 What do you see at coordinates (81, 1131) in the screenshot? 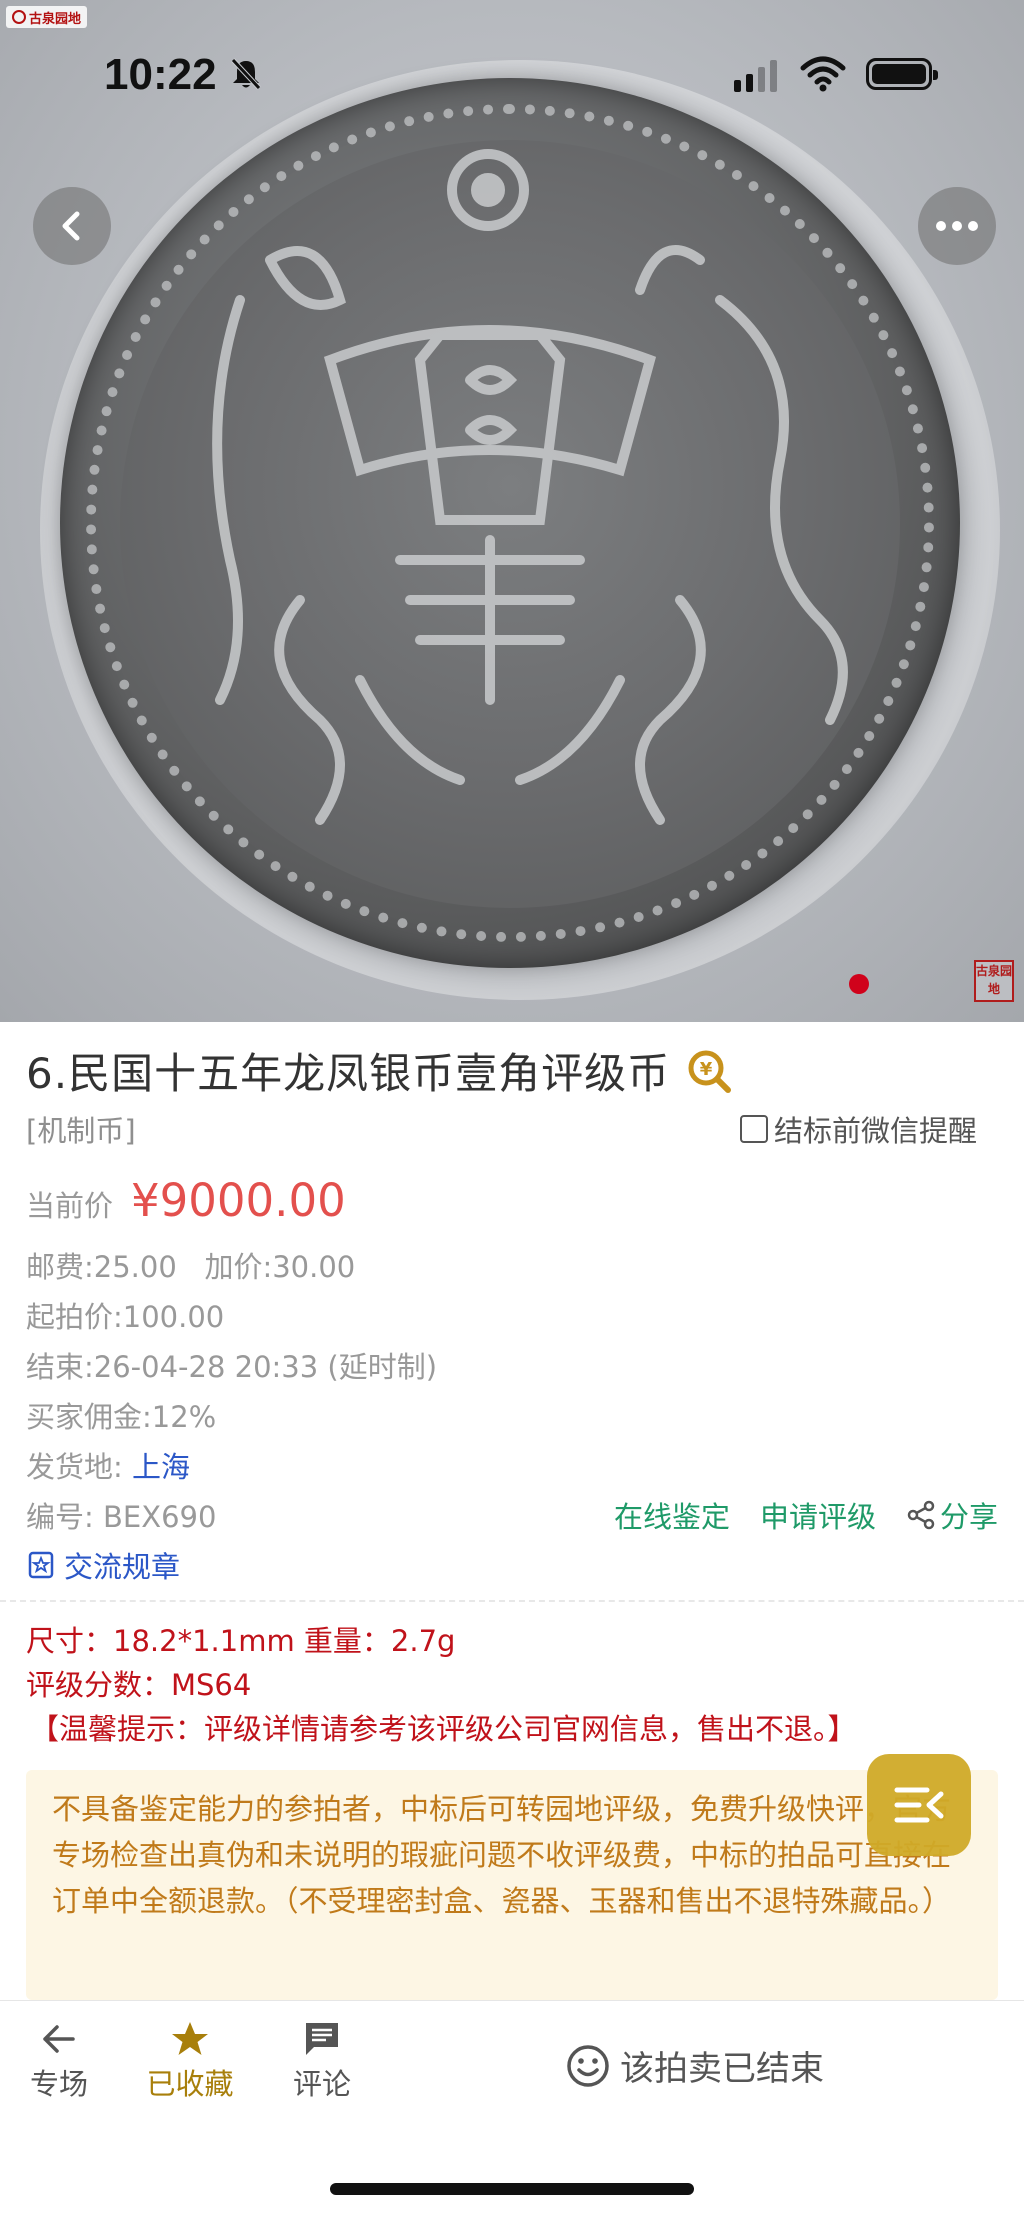
I see `lot-category: [机制币]` at bounding box center [81, 1131].